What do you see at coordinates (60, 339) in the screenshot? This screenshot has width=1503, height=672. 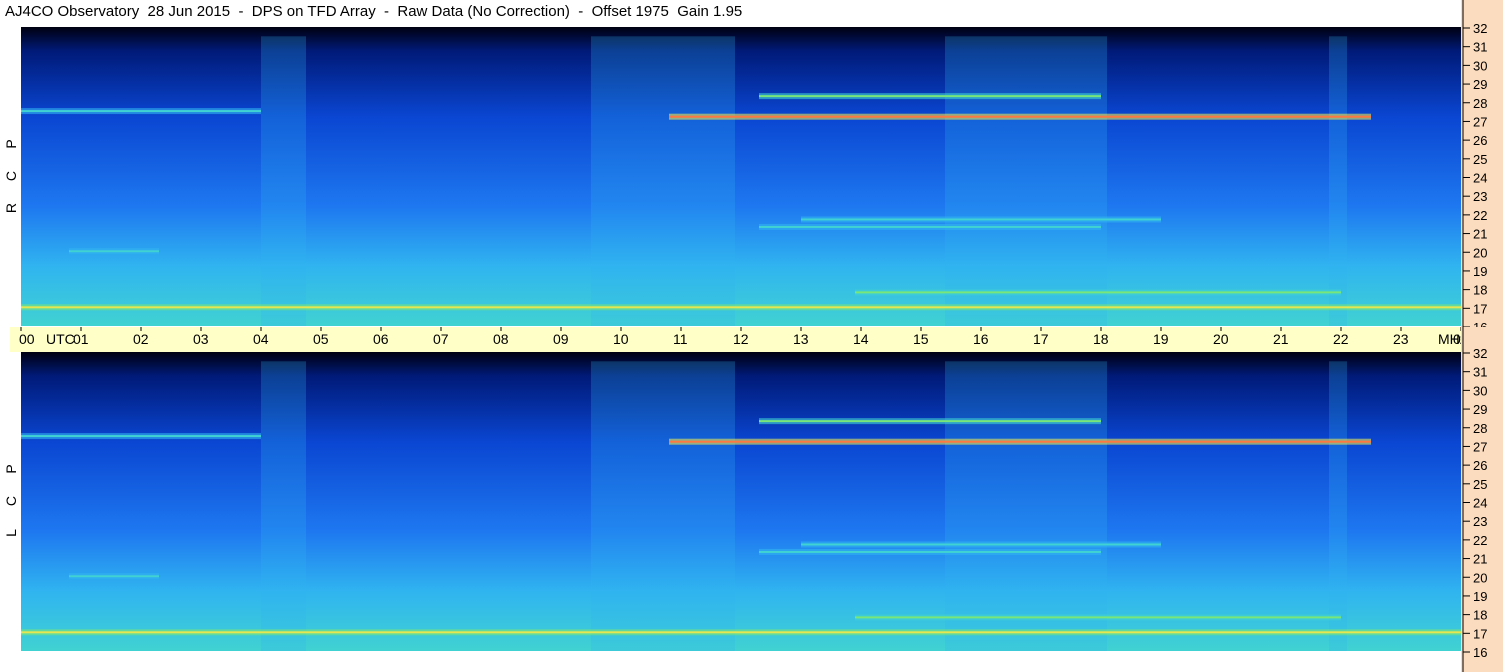 I see `time-unit-label: UTC` at bounding box center [60, 339].